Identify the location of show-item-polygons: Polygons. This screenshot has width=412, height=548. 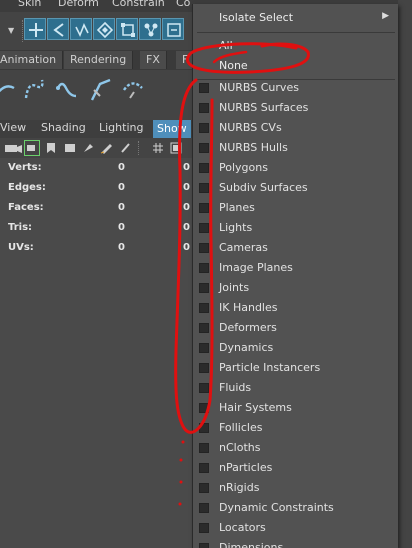
(295, 168).